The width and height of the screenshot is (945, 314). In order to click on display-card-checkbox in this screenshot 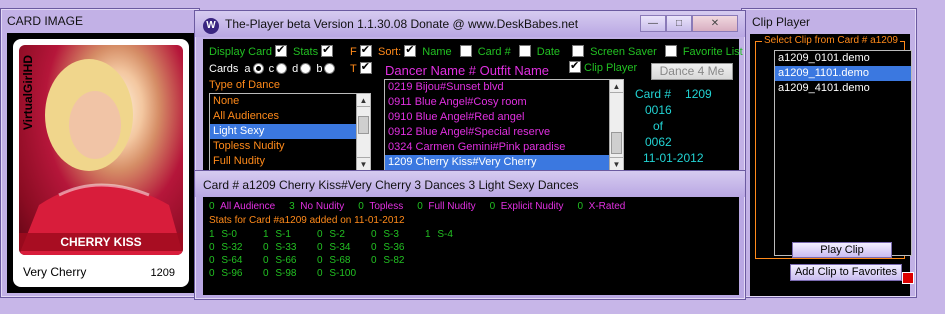, I will do `click(280, 50)`.